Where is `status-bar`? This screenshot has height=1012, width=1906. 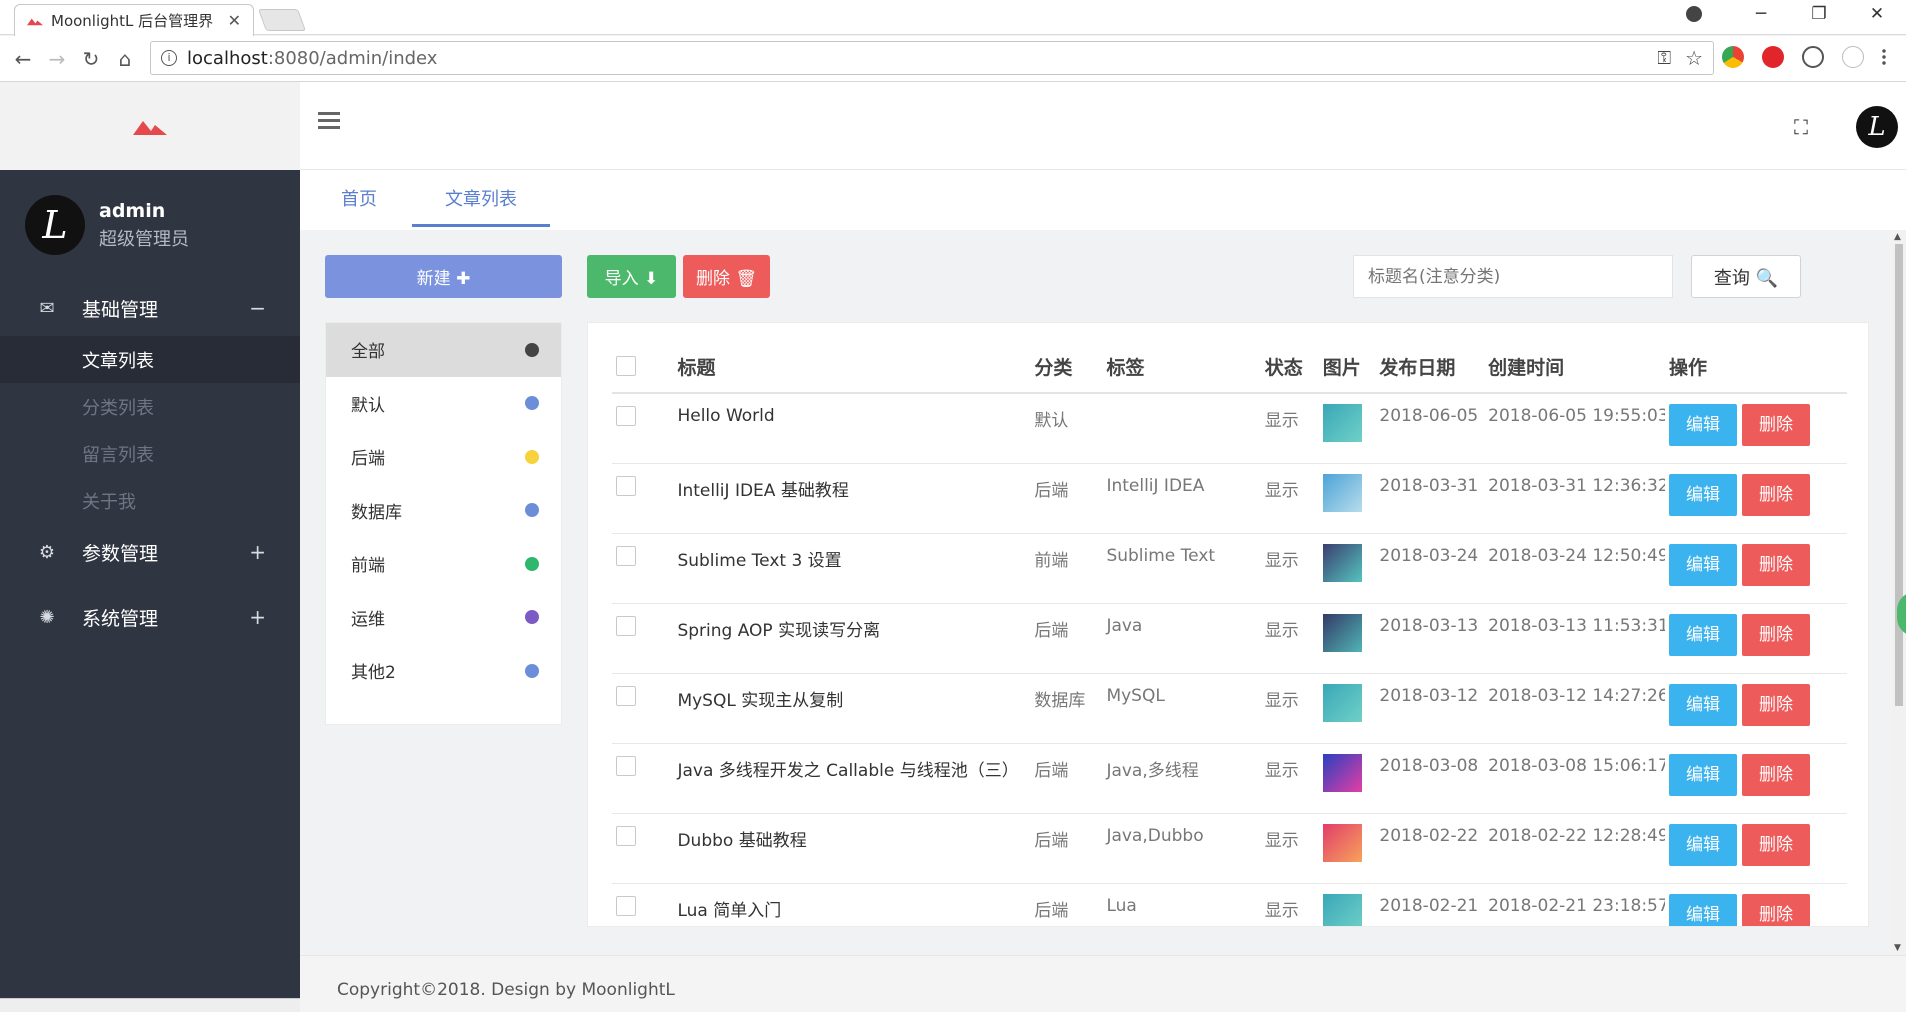
status-bar is located at coordinates (150, 1005).